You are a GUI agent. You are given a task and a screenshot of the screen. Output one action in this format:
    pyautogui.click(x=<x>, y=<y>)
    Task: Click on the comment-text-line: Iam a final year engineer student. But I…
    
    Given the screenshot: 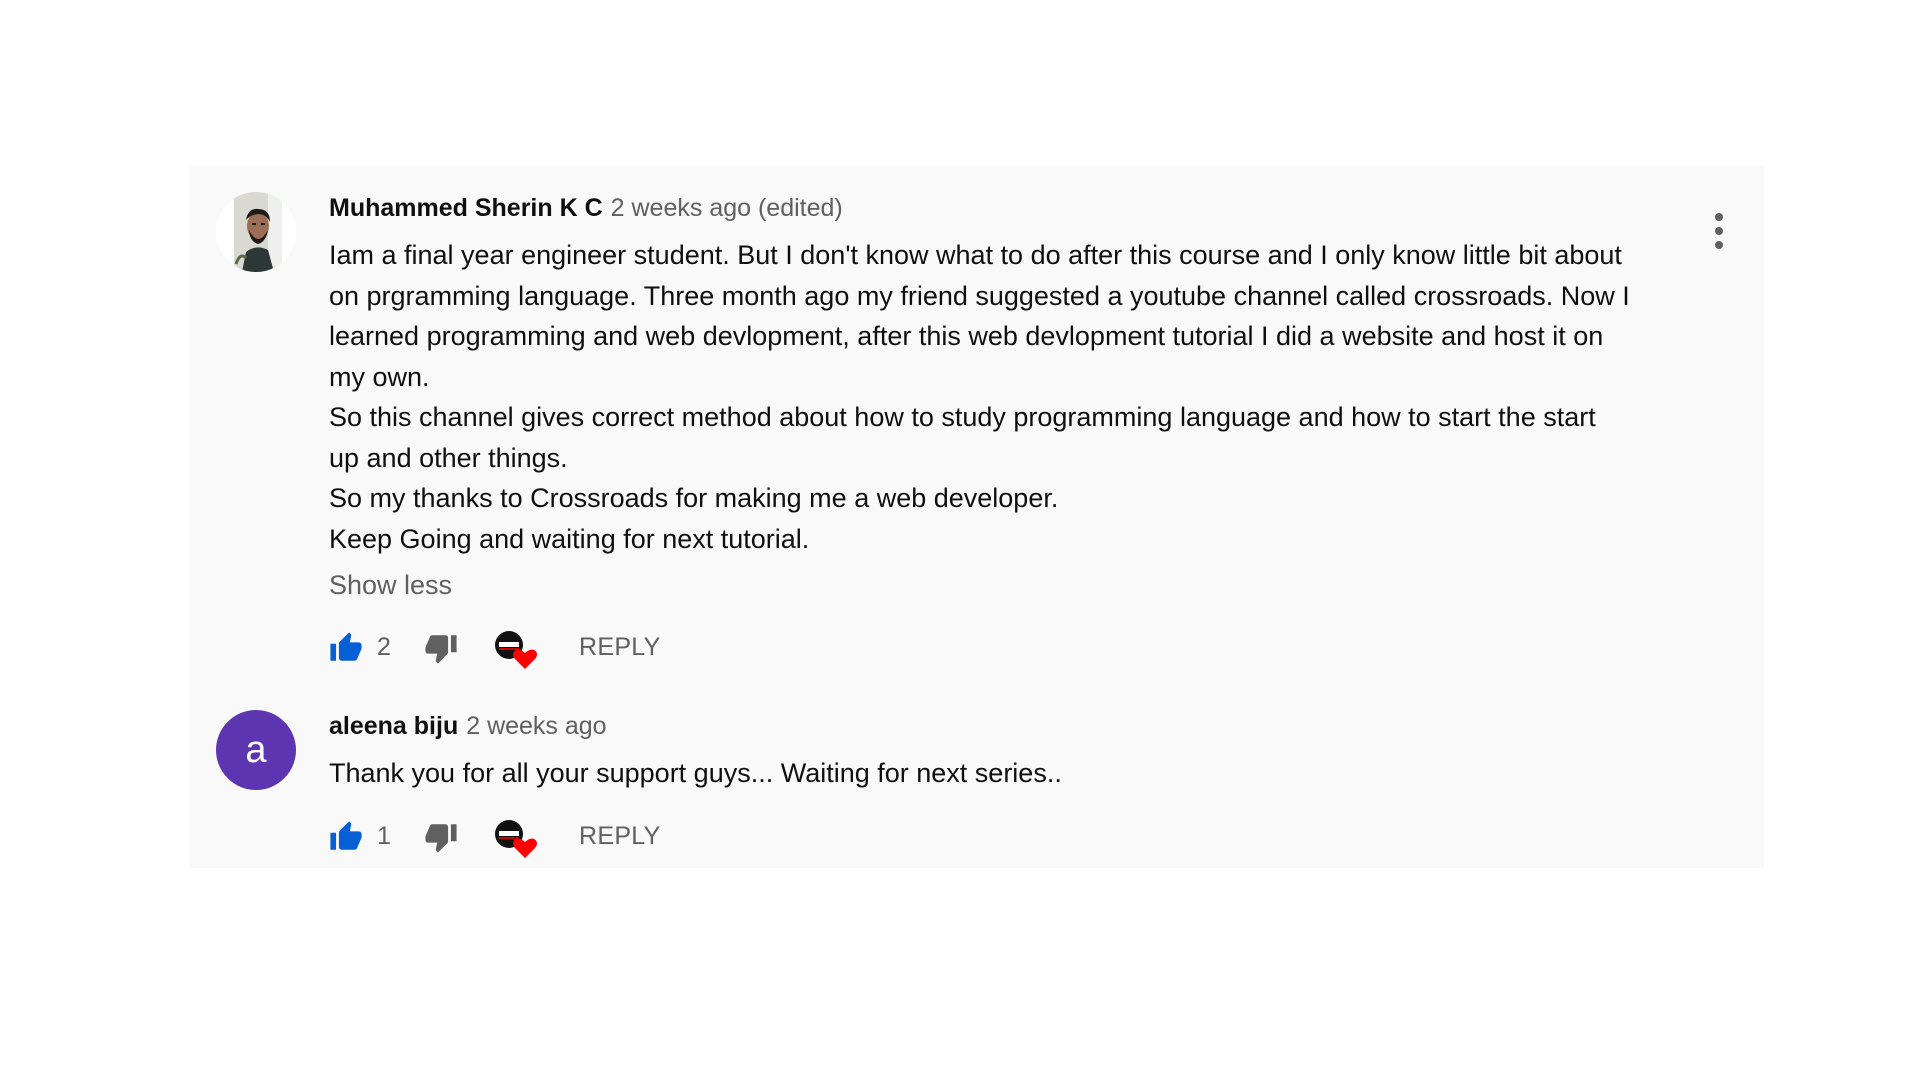 What is the action you would take?
    pyautogui.click(x=975, y=255)
    